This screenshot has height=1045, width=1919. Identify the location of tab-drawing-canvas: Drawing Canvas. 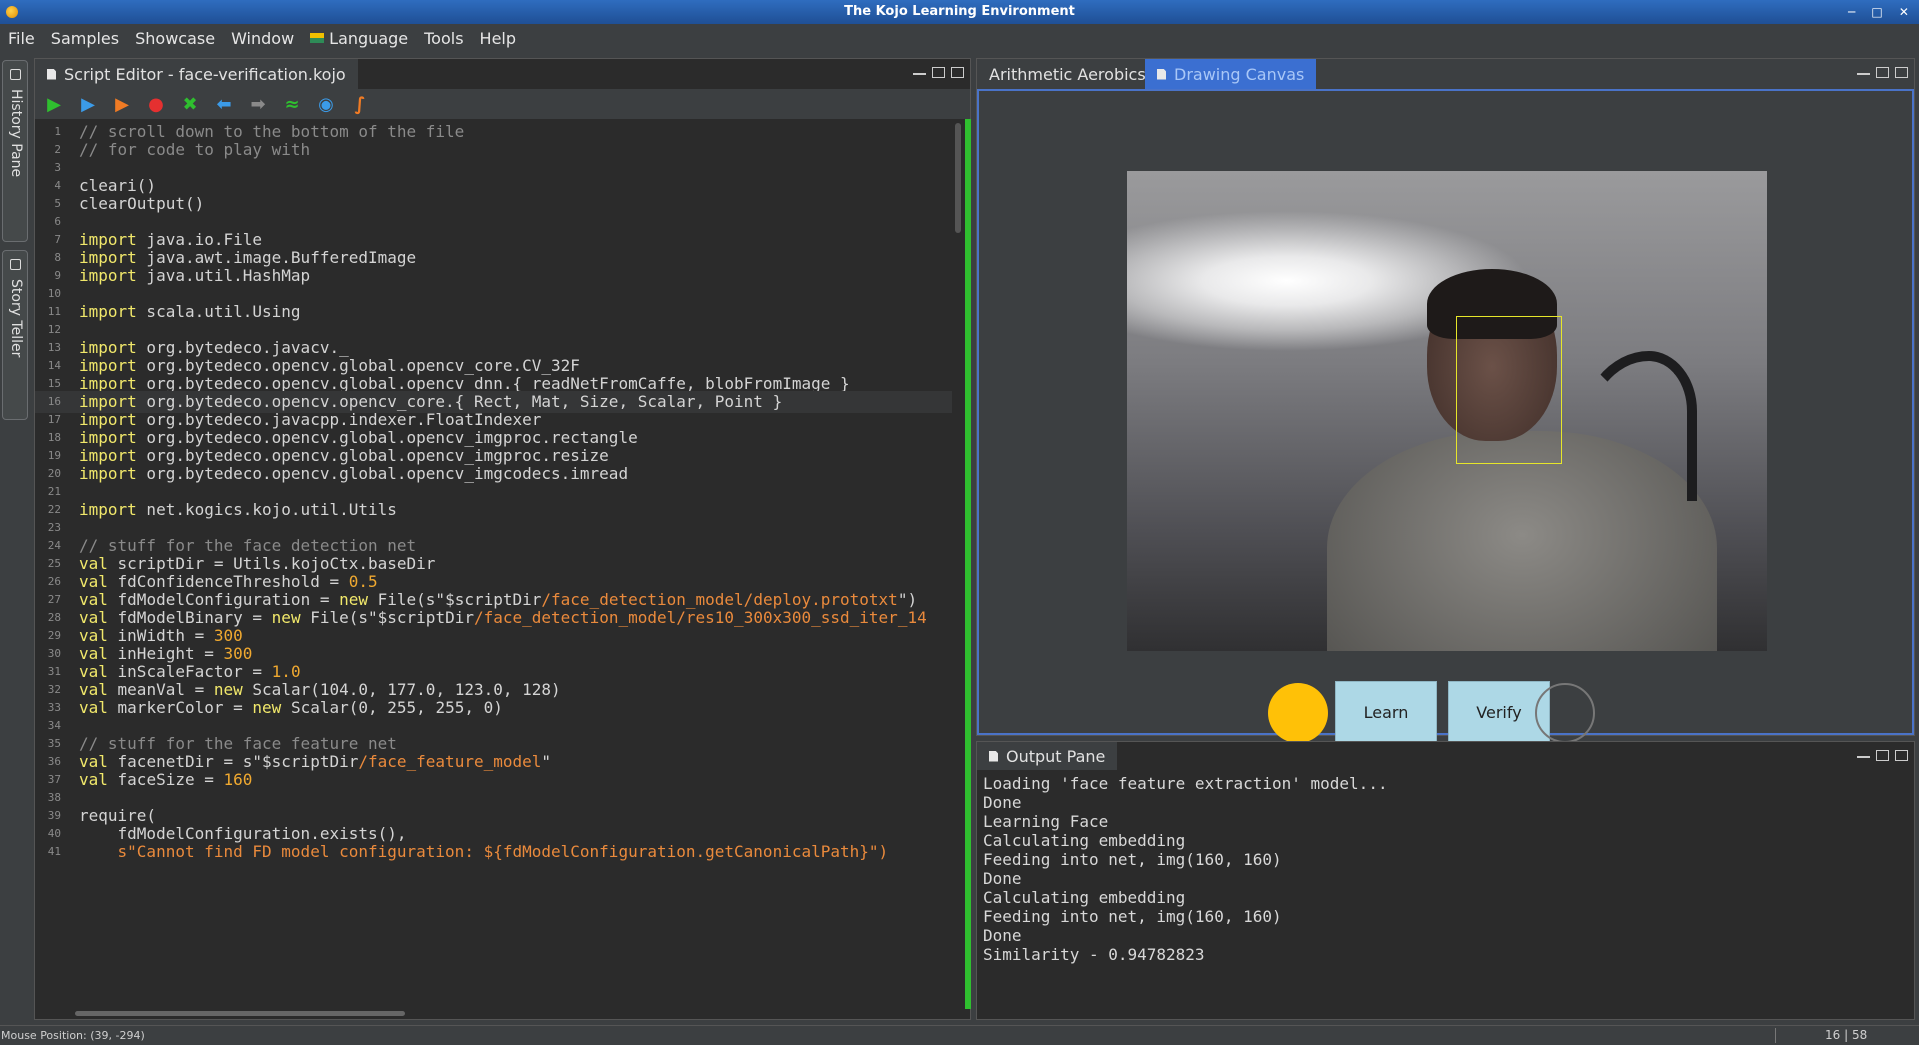
(1231, 74).